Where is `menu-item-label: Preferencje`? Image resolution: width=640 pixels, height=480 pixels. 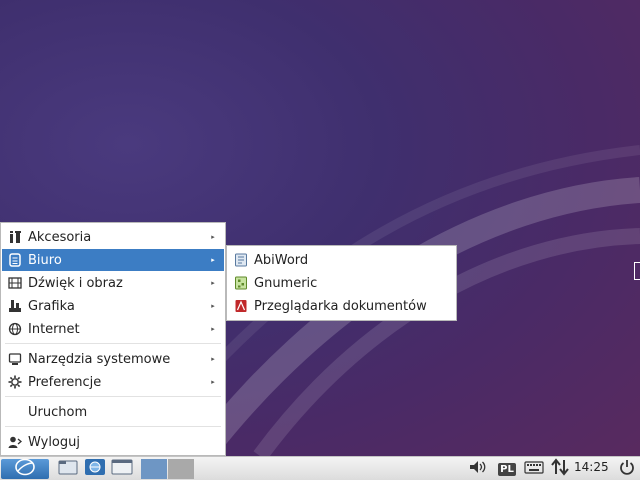 menu-item-label: Preferencje is located at coordinates (65, 382).